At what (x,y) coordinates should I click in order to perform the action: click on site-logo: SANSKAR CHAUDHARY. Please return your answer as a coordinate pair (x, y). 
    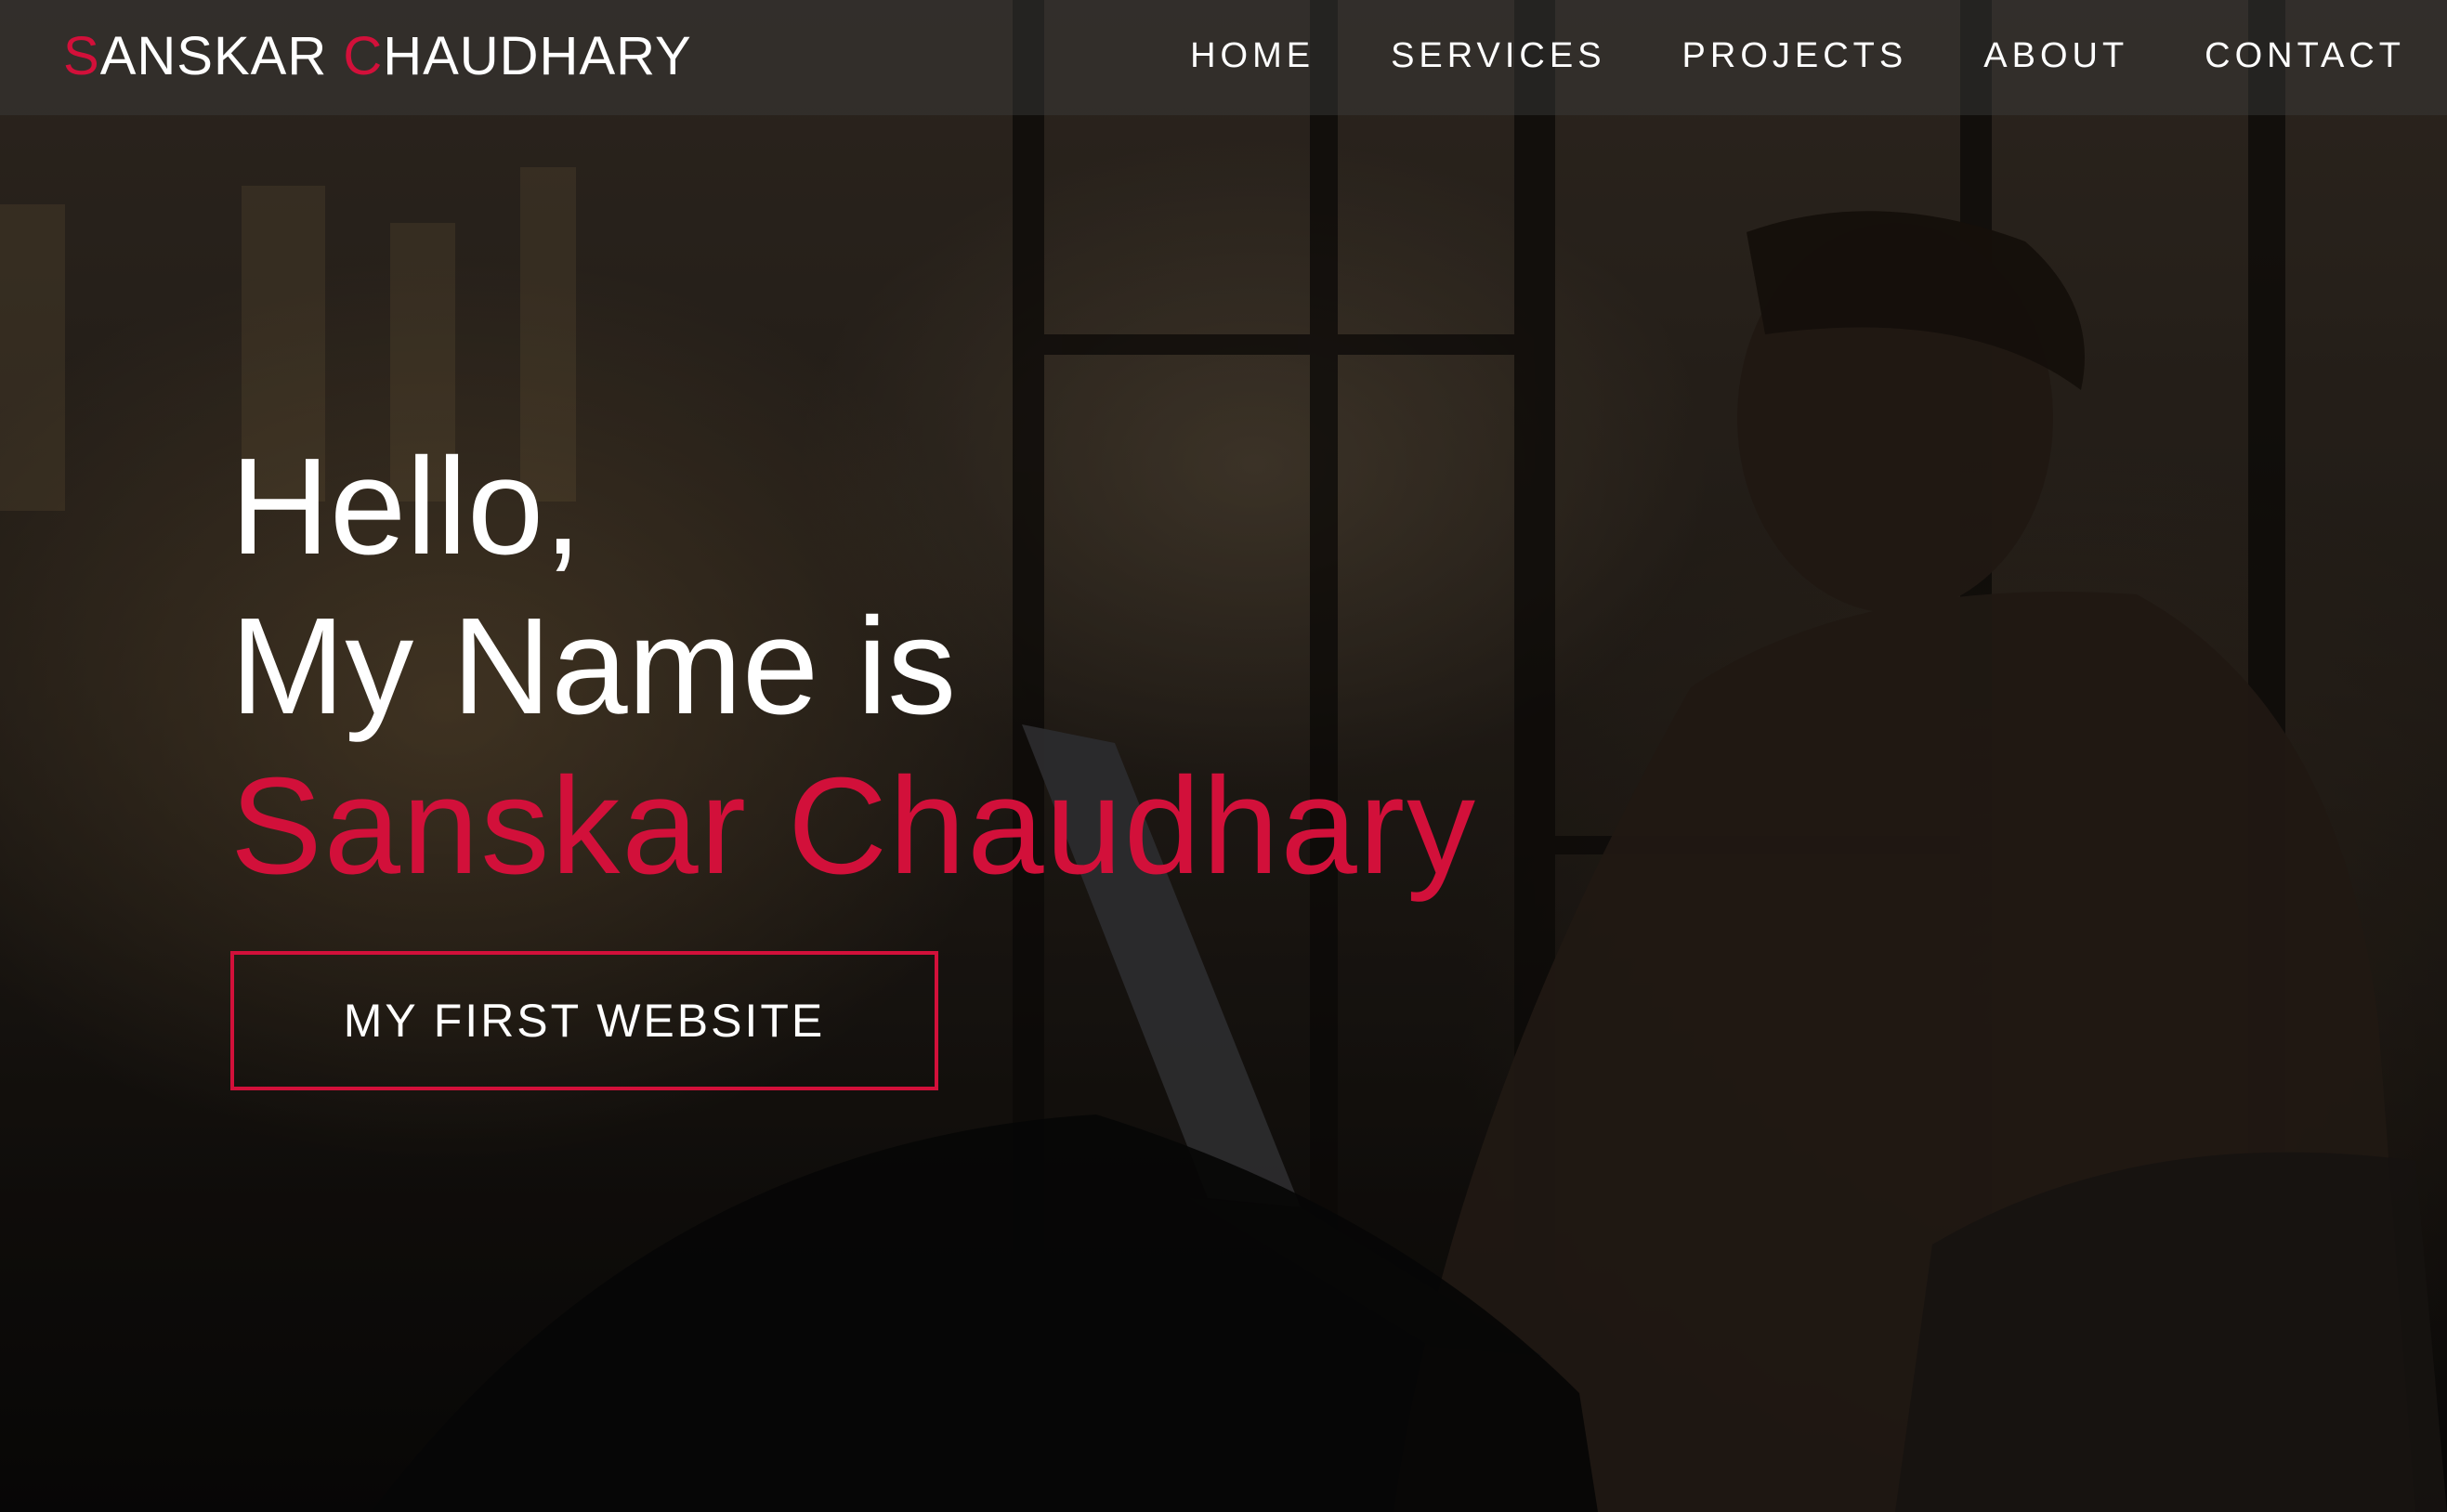
    Looking at the image, I should click on (378, 57).